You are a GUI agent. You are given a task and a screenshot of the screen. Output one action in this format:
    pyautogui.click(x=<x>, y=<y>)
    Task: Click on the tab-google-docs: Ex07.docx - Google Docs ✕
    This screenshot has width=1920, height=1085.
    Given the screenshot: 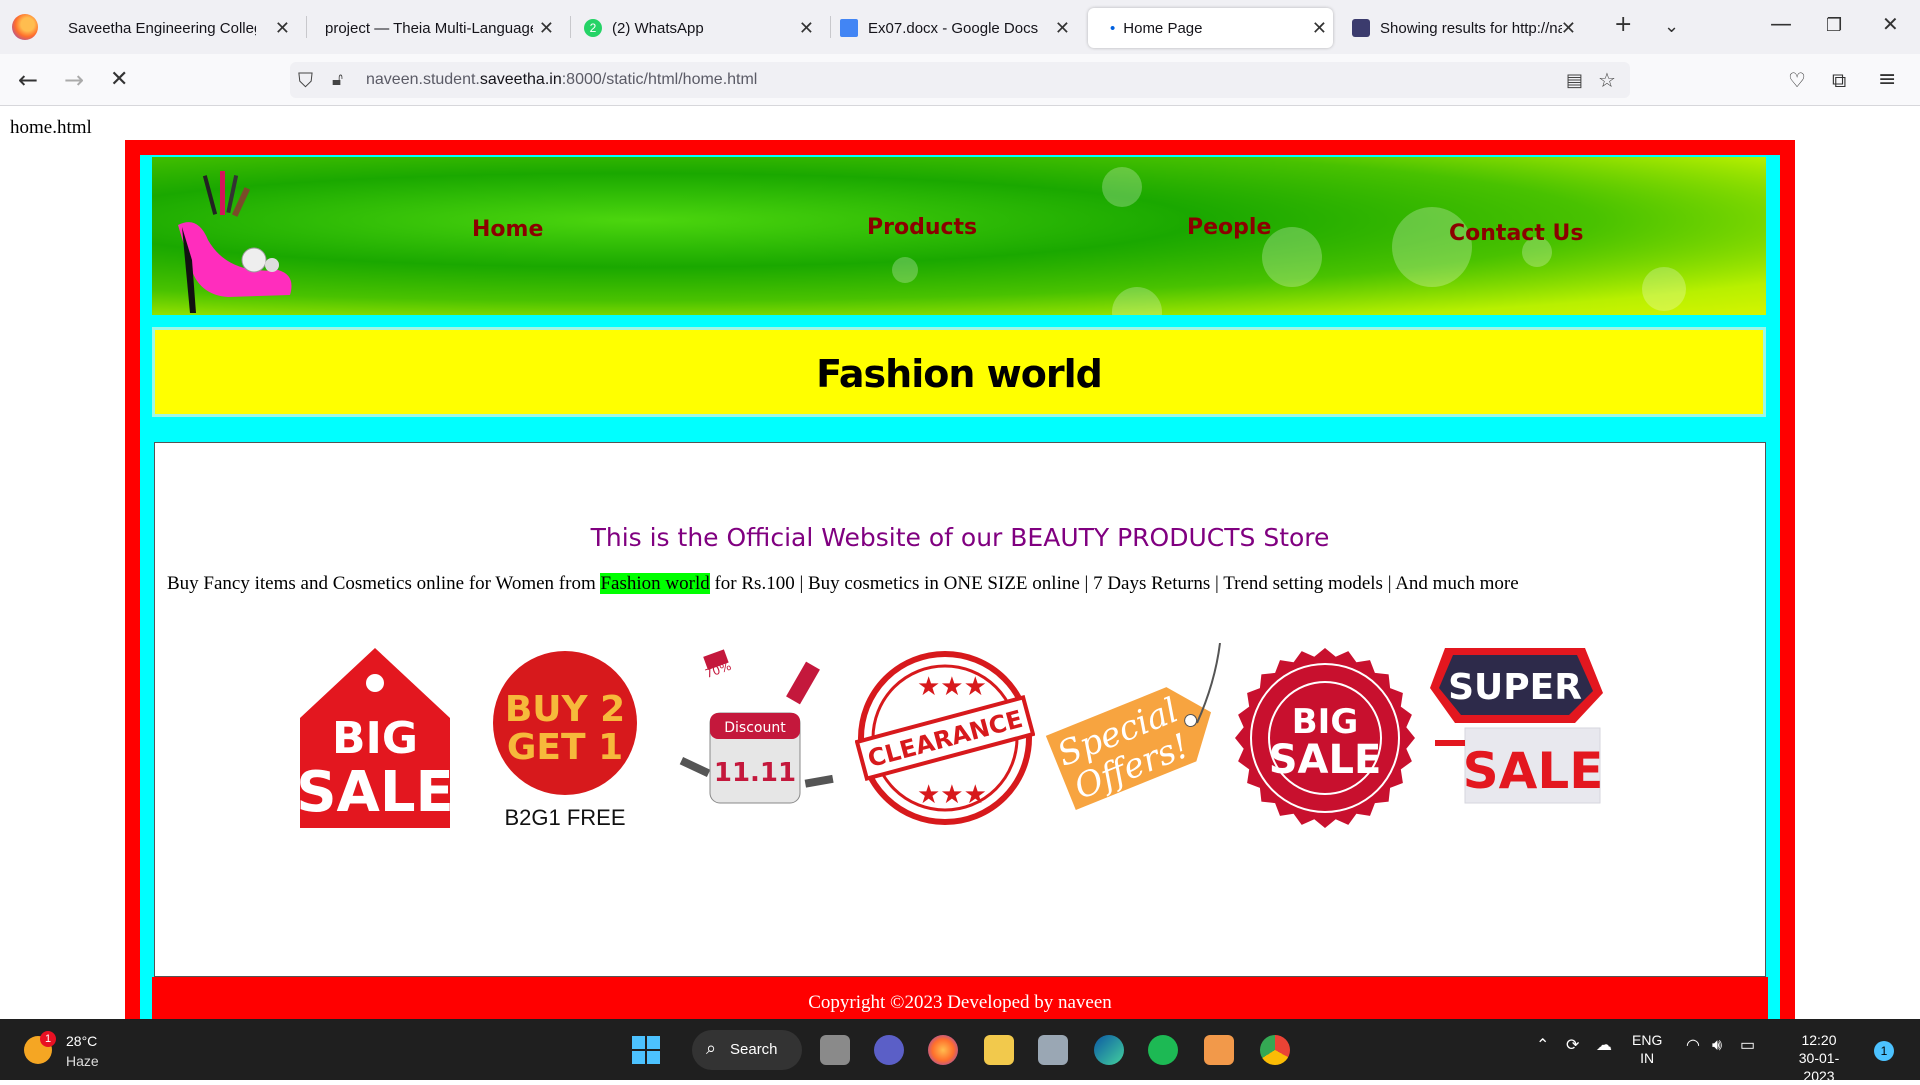 What is the action you would take?
    pyautogui.click(x=956, y=28)
    